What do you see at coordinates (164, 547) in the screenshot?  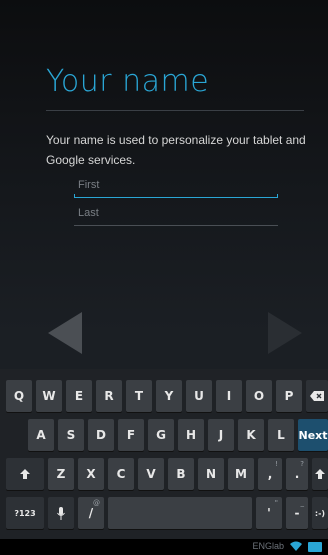 I see `status-bar: ENGlab` at bounding box center [164, 547].